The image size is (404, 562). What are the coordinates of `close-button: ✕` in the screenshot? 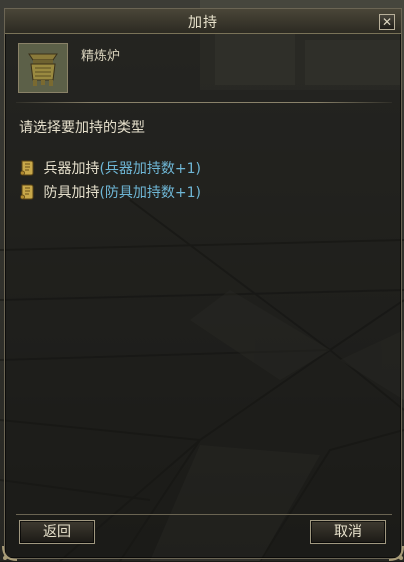 It's located at (387, 22).